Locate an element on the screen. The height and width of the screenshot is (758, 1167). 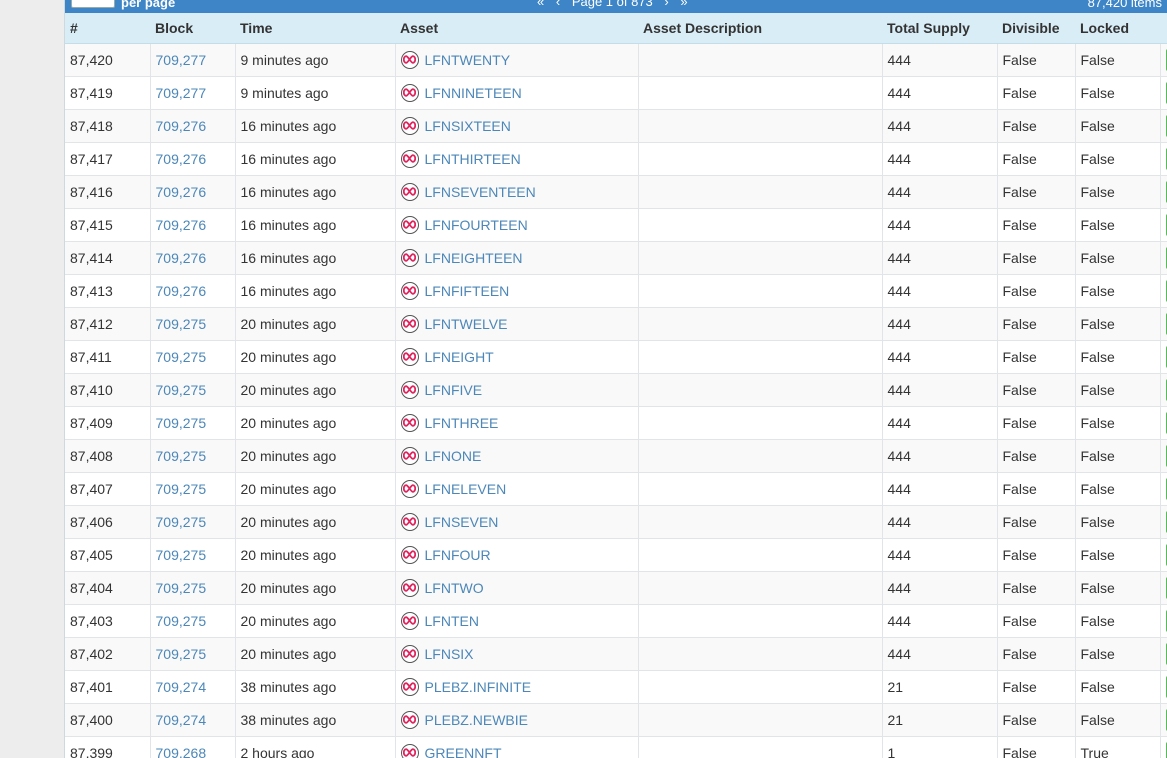
asset-cell: LFNFIVE is located at coordinates (517, 390).